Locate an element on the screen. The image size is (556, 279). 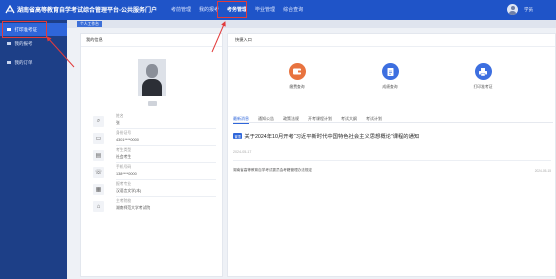
quick-entry-payment: 缴费查询 is located at coordinates (297, 76).